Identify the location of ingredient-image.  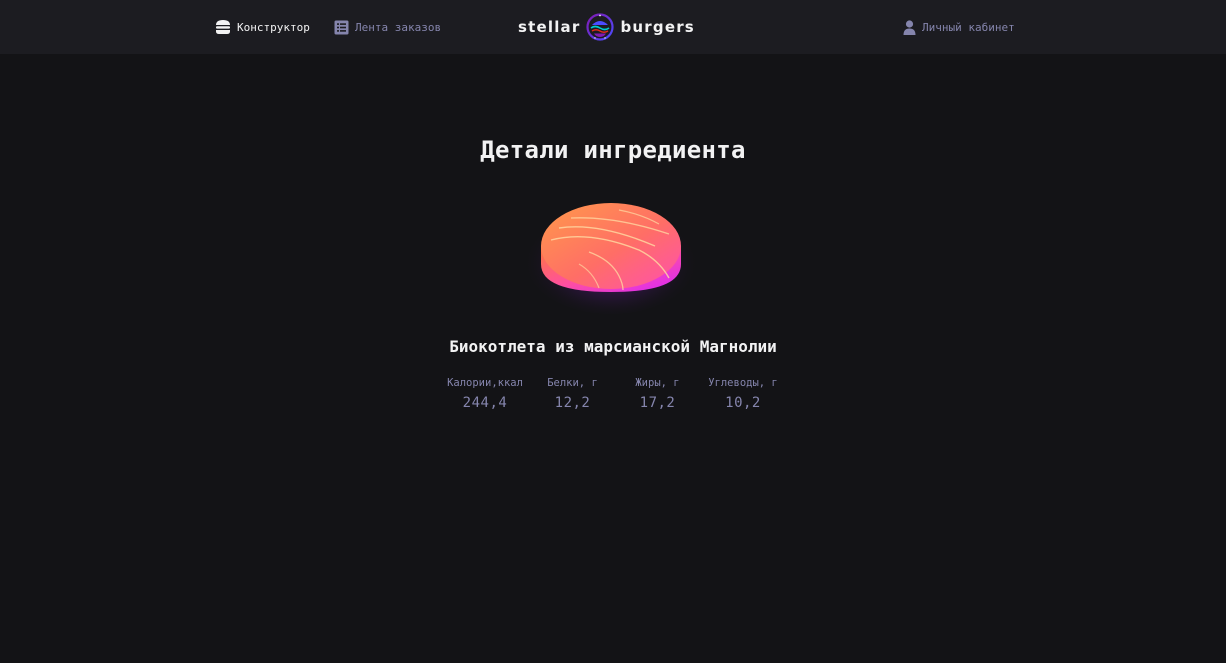
(611, 258).